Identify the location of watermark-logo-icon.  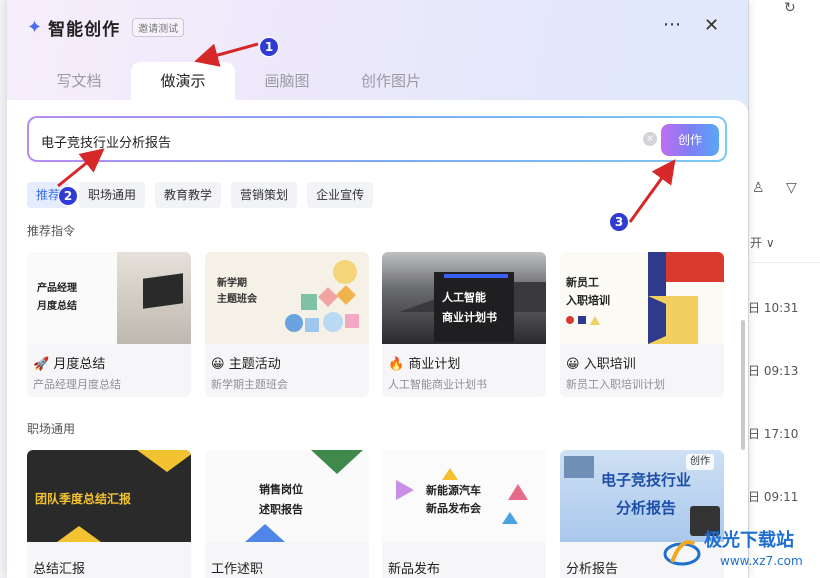
(682, 553).